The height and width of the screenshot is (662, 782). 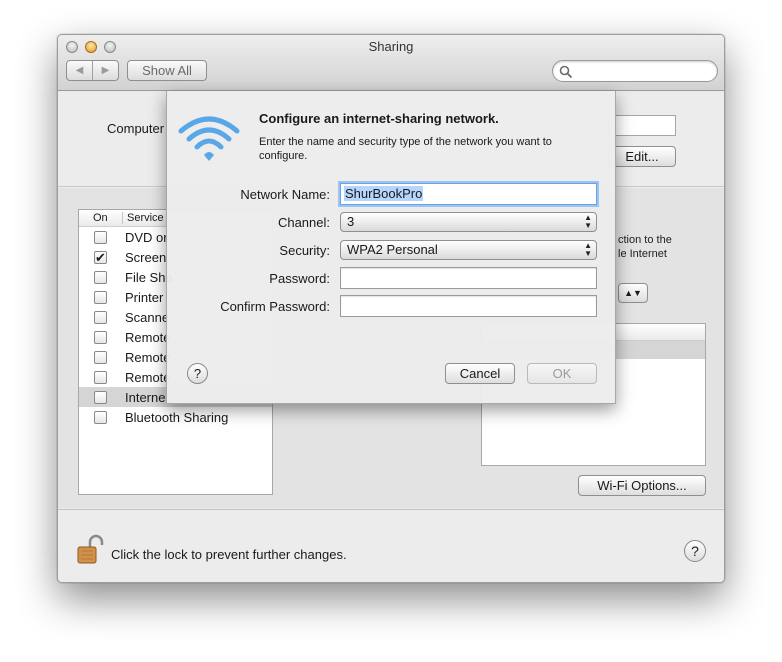 I want to click on service-label: Bluetooth Sharing, so click(x=177, y=417).